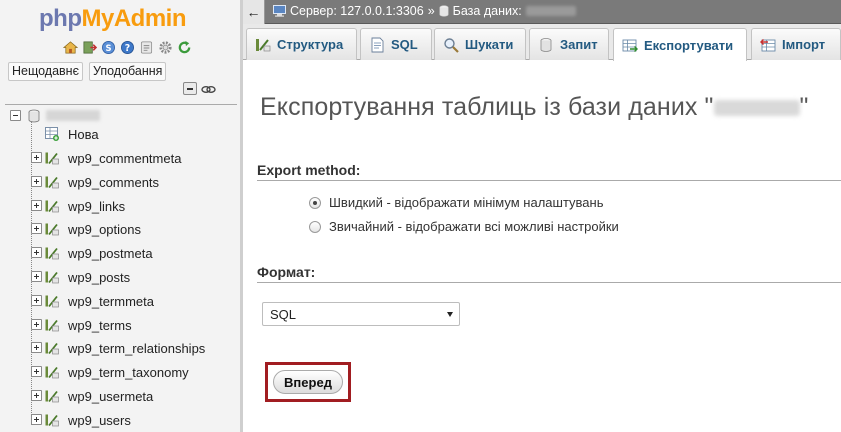 The width and height of the screenshot is (841, 432). Describe the element at coordinates (110, 253) in the screenshot. I see `table-name-label: wp9_postmeta` at that location.